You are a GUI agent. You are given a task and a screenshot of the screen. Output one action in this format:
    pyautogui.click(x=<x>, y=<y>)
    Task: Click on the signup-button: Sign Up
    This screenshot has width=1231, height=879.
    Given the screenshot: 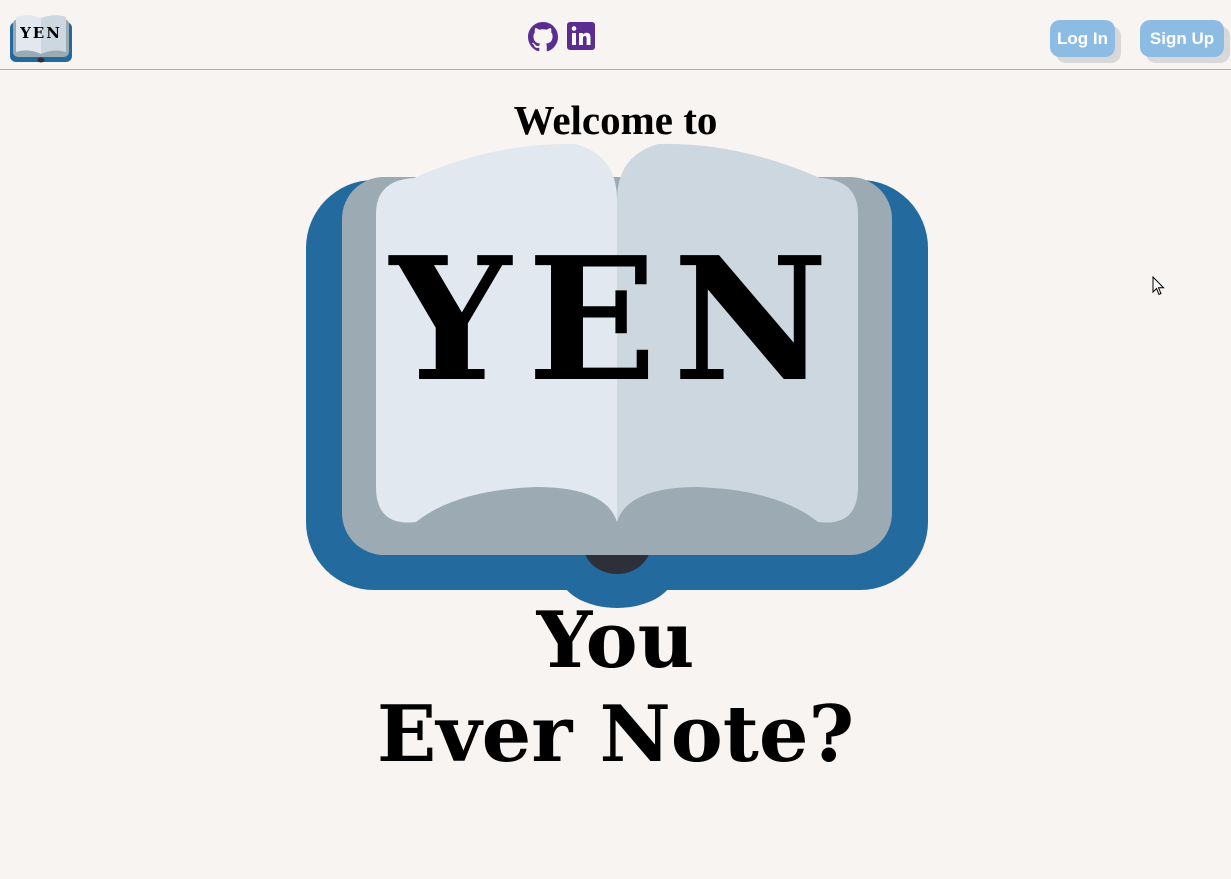 What is the action you would take?
    pyautogui.click(x=1182, y=38)
    